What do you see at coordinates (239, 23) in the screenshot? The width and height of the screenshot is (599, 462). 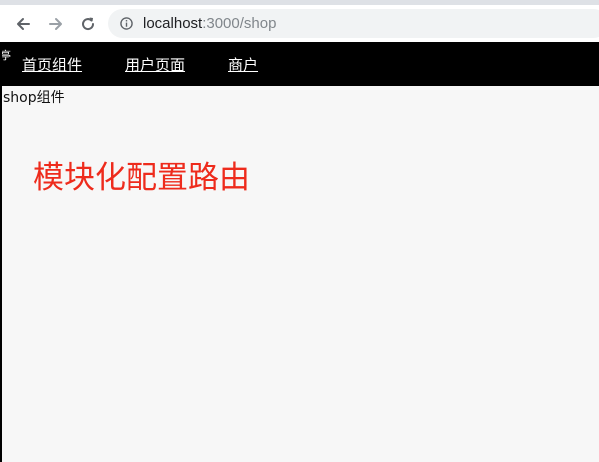 I see `url-path: :3000/shop` at bounding box center [239, 23].